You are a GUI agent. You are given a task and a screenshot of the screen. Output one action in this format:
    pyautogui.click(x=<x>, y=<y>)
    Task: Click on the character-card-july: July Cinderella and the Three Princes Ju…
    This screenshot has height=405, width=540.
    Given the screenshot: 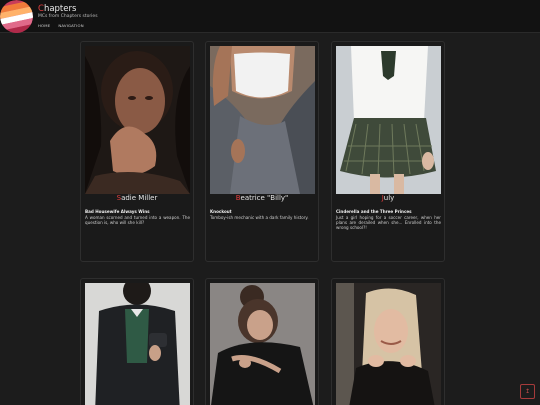 What is the action you would take?
    pyautogui.click(x=388, y=151)
    